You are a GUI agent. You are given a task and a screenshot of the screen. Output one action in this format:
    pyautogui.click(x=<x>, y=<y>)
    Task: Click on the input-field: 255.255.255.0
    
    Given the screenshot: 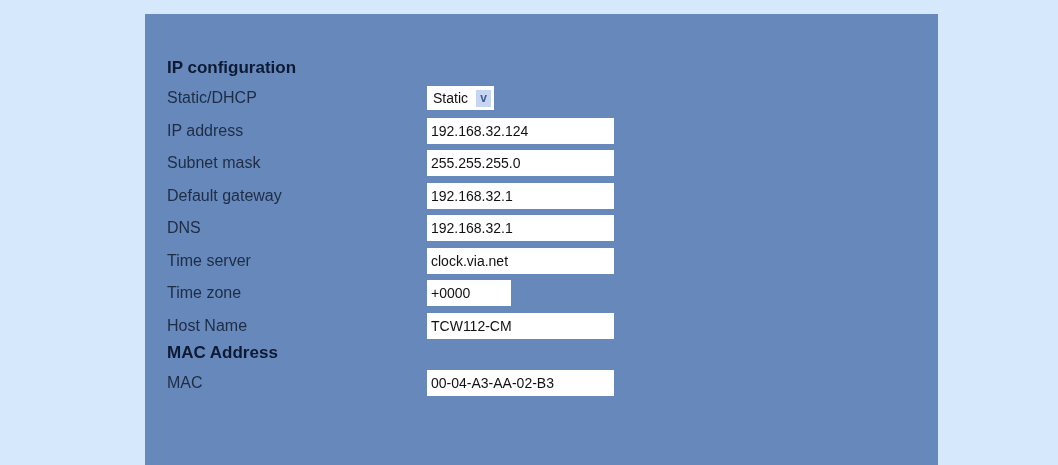 What is the action you would take?
    pyautogui.click(x=520, y=163)
    